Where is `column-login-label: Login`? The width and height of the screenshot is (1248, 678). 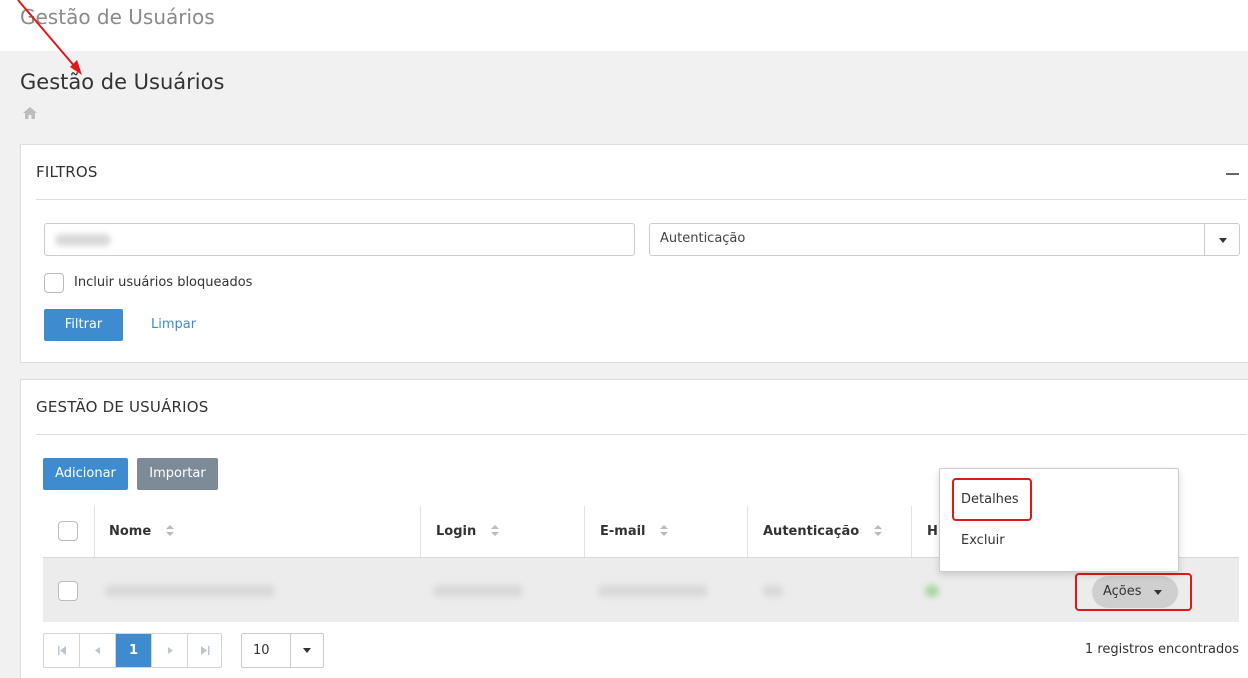 column-login-label: Login is located at coordinates (456, 531).